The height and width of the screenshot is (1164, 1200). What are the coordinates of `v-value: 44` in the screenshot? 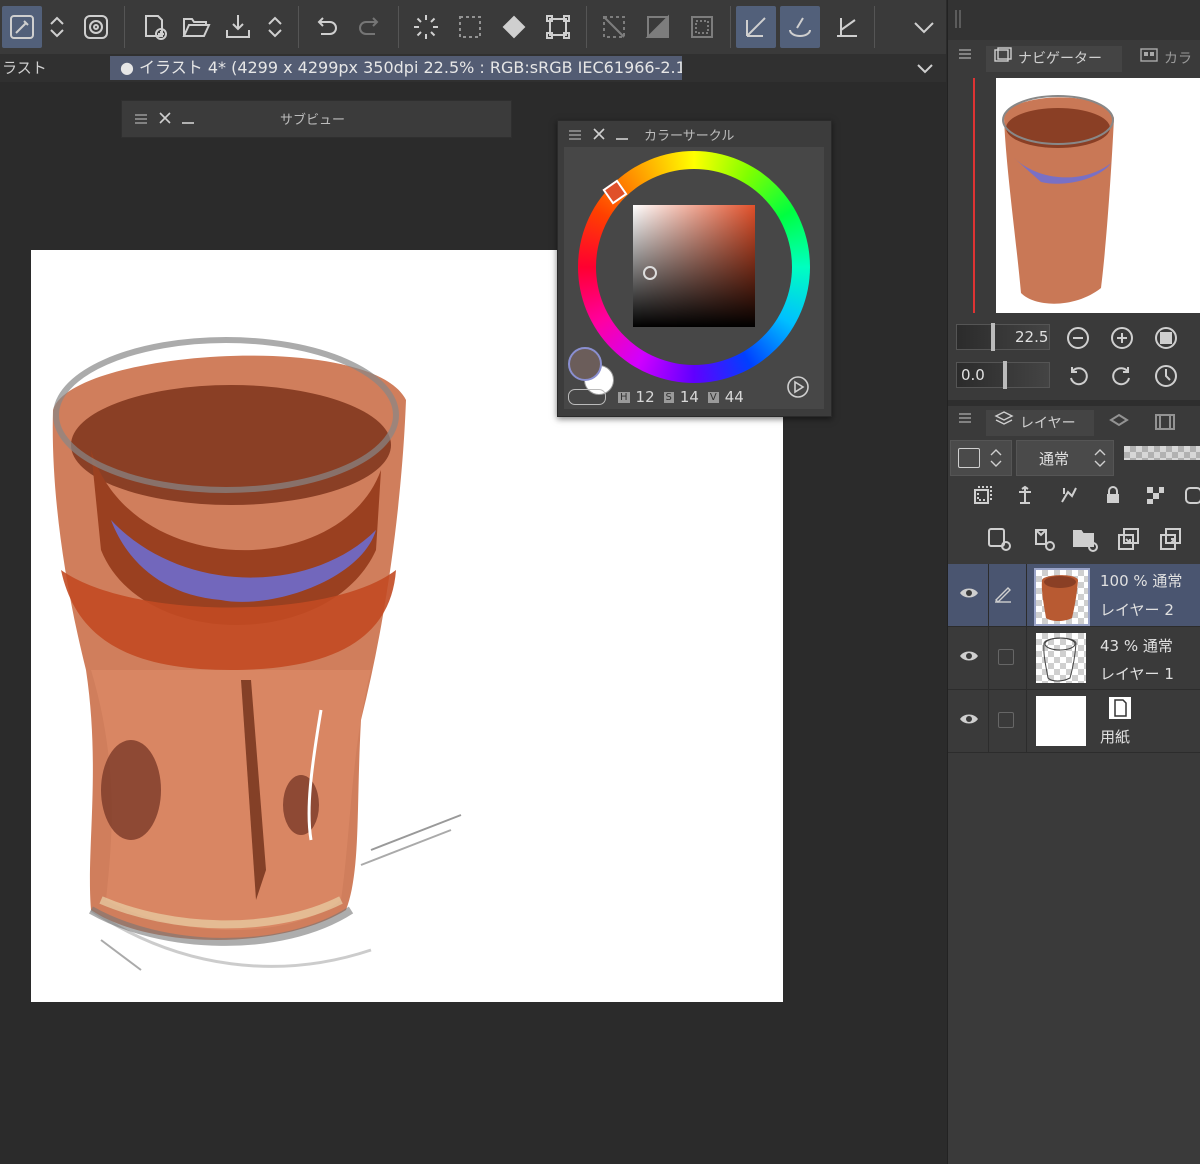 It's located at (736, 397).